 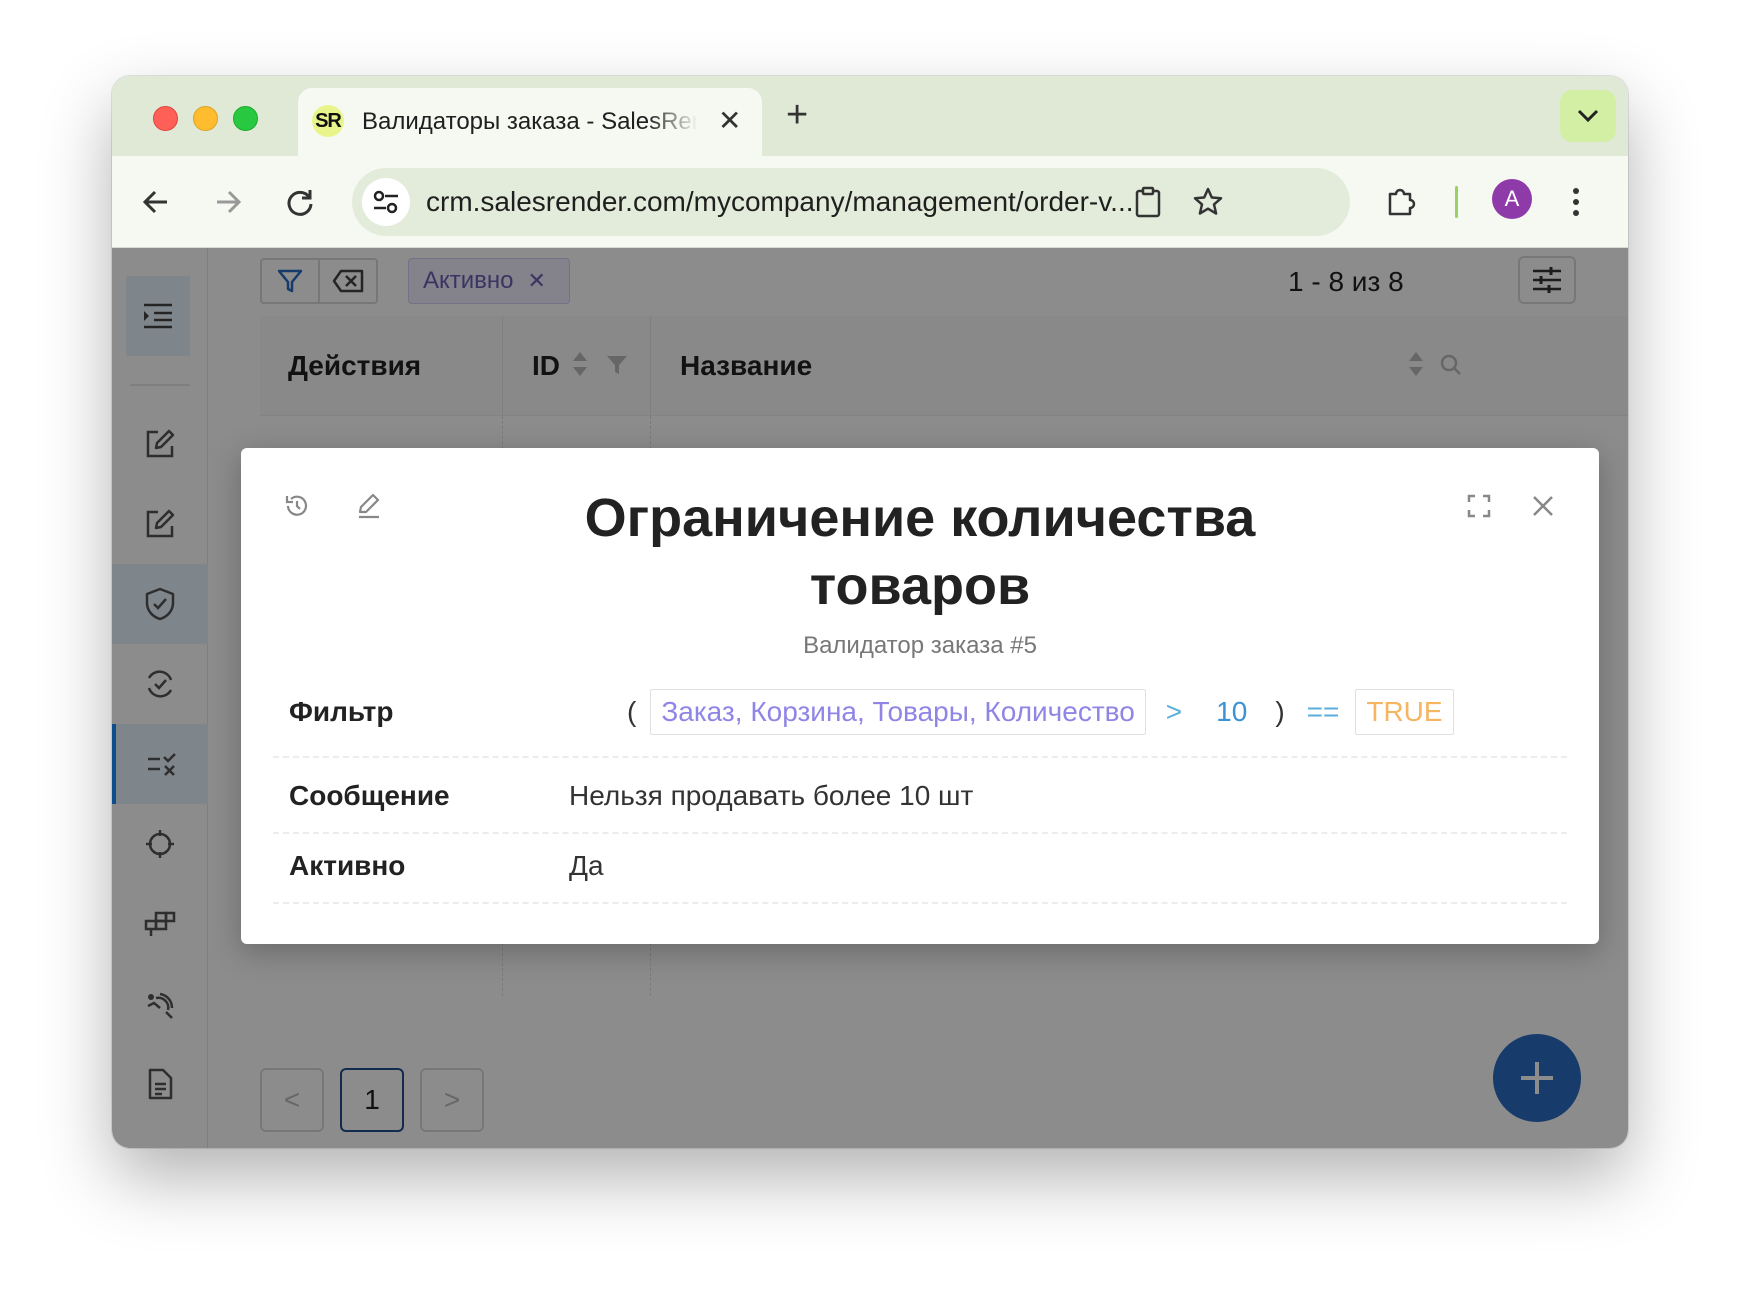 I want to click on history-button, so click(x=297, y=506).